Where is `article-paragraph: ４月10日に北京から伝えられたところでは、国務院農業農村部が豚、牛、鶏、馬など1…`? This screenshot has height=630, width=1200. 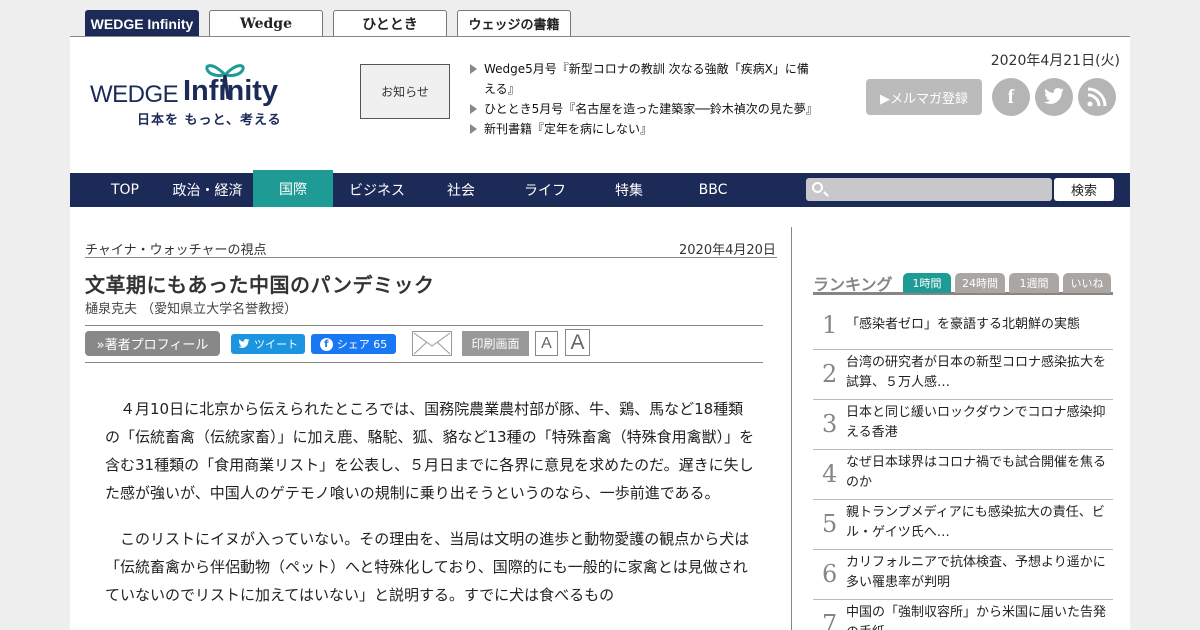
article-paragraph: ４月10日に北京から伝えられたところでは、国務院農業農村部が豚、牛、鶏、馬など1… is located at coordinates (430, 451).